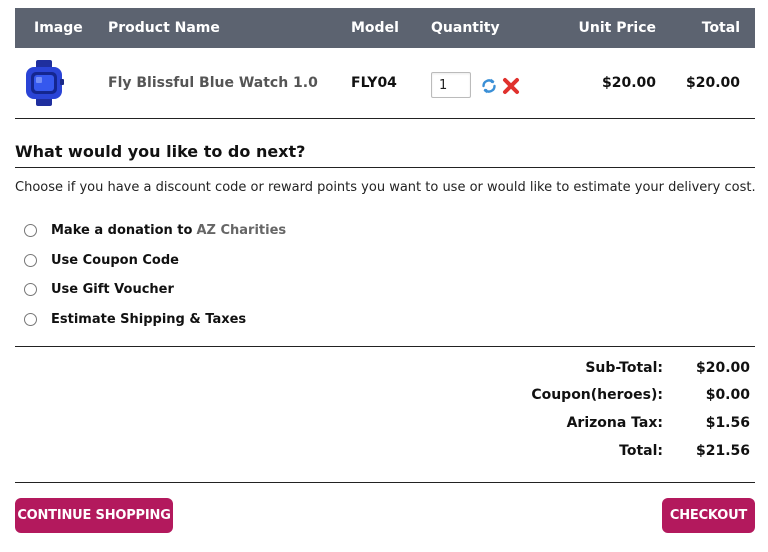 The height and width of the screenshot is (552, 768). Describe the element at coordinates (30, 289) in the screenshot. I see `radio-gift-voucher` at that location.